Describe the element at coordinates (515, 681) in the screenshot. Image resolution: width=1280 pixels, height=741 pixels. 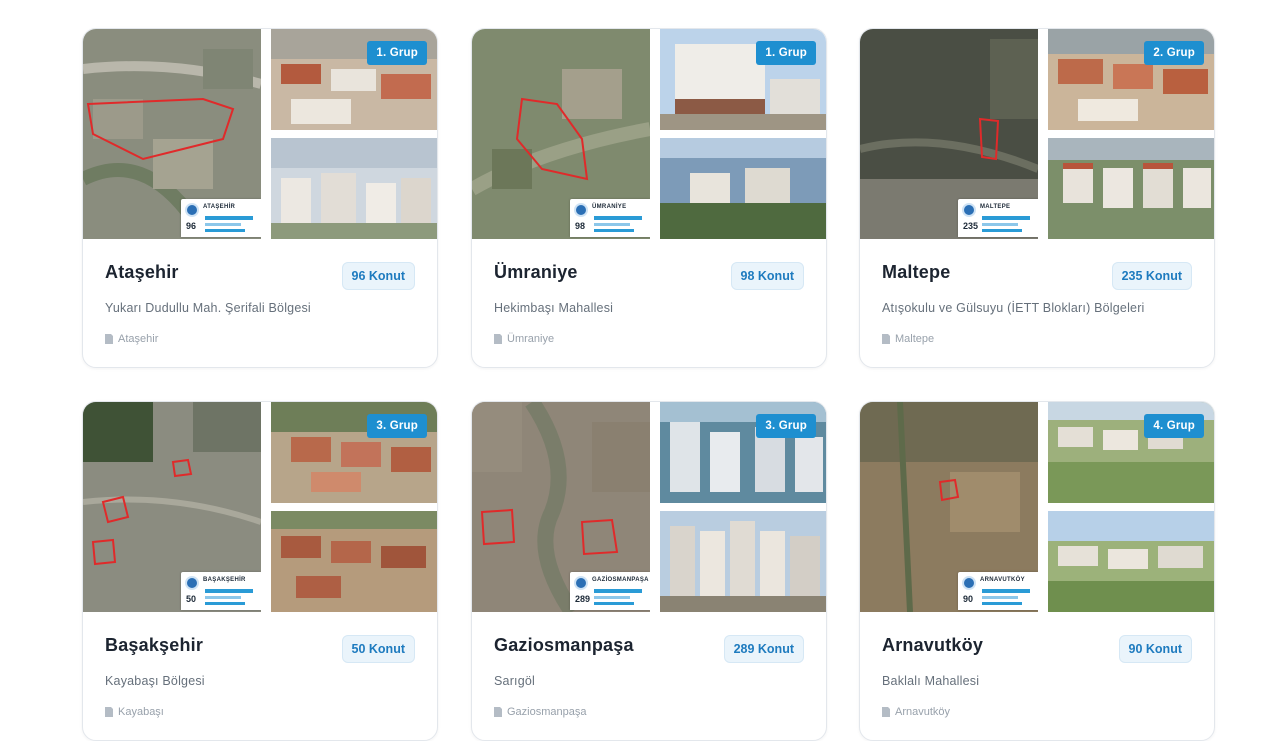
I see `project-subtitle: Sarıgöl` at that location.